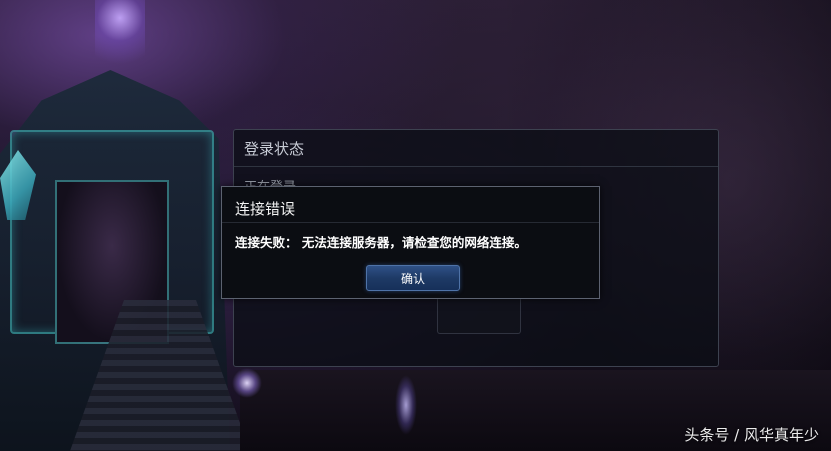  Describe the element at coordinates (410, 222) in the screenshot. I see `dialog-divider` at that location.